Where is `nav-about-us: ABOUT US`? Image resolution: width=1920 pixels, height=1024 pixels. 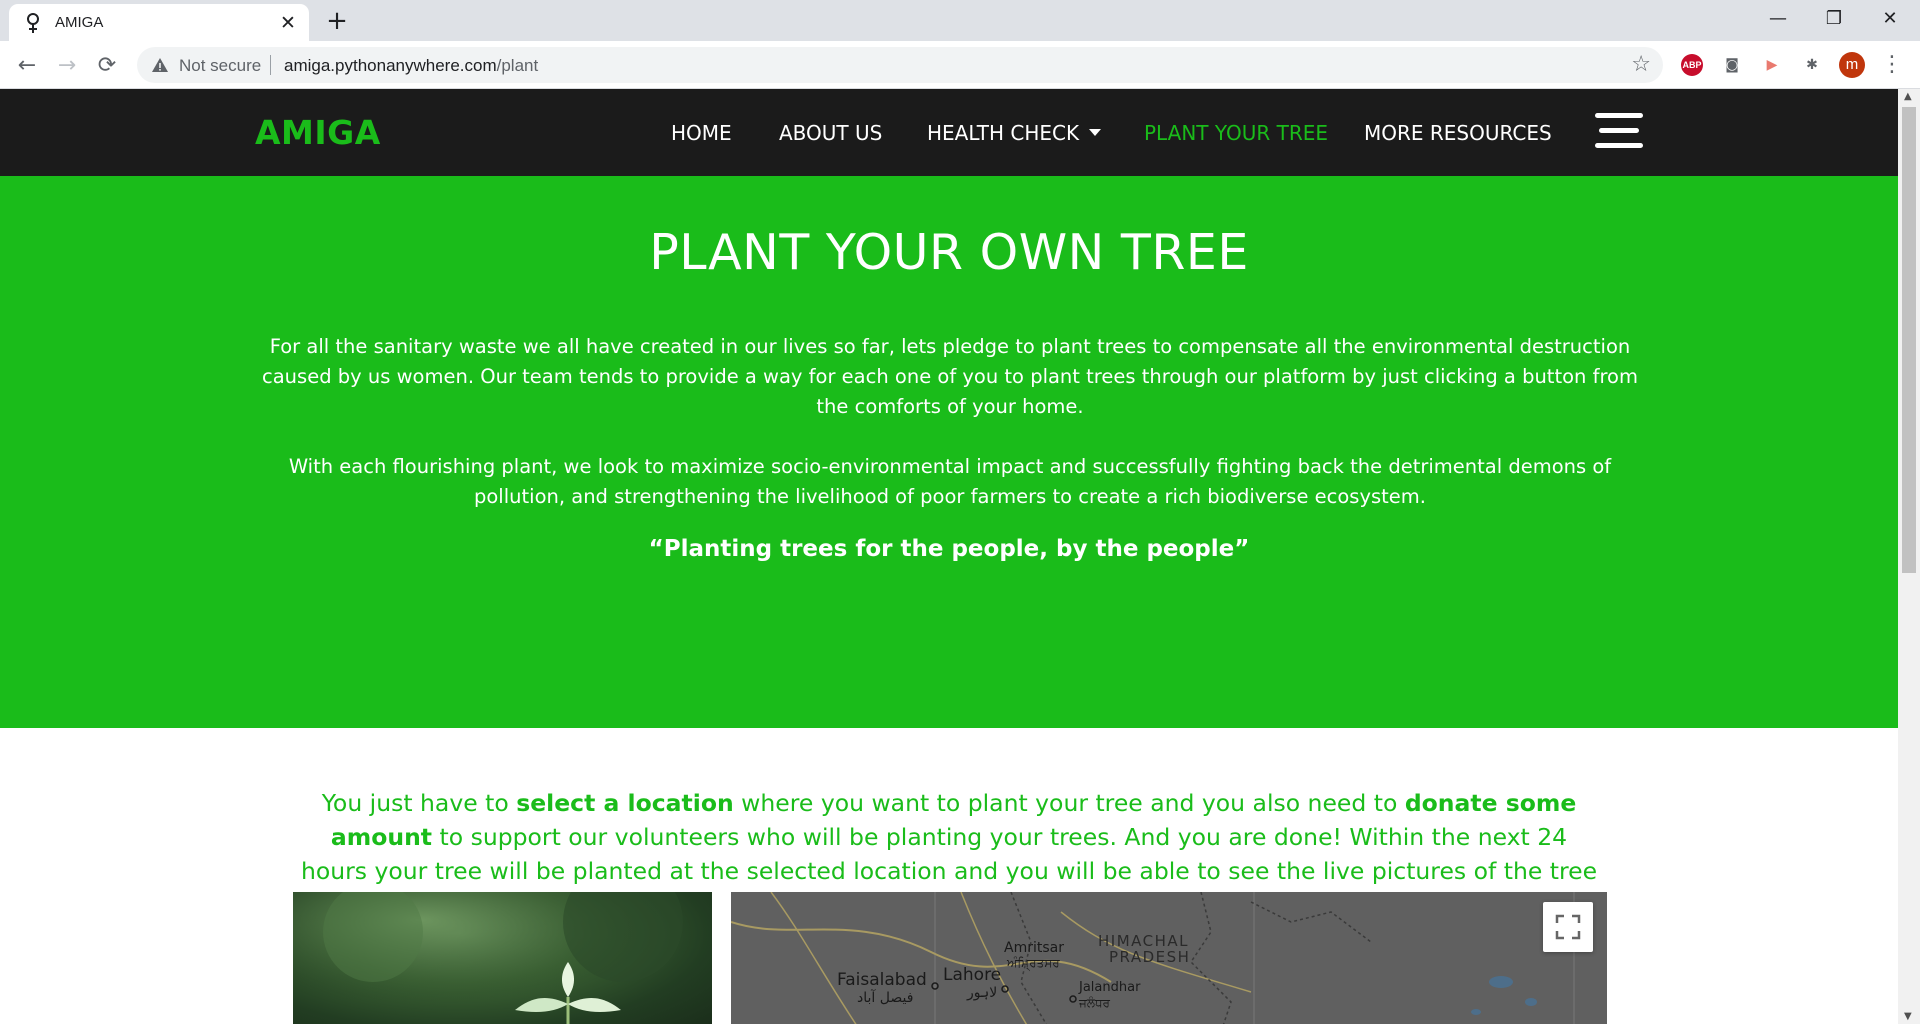 nav-about-us: ABOUT US is located at coordinates (830, 133).